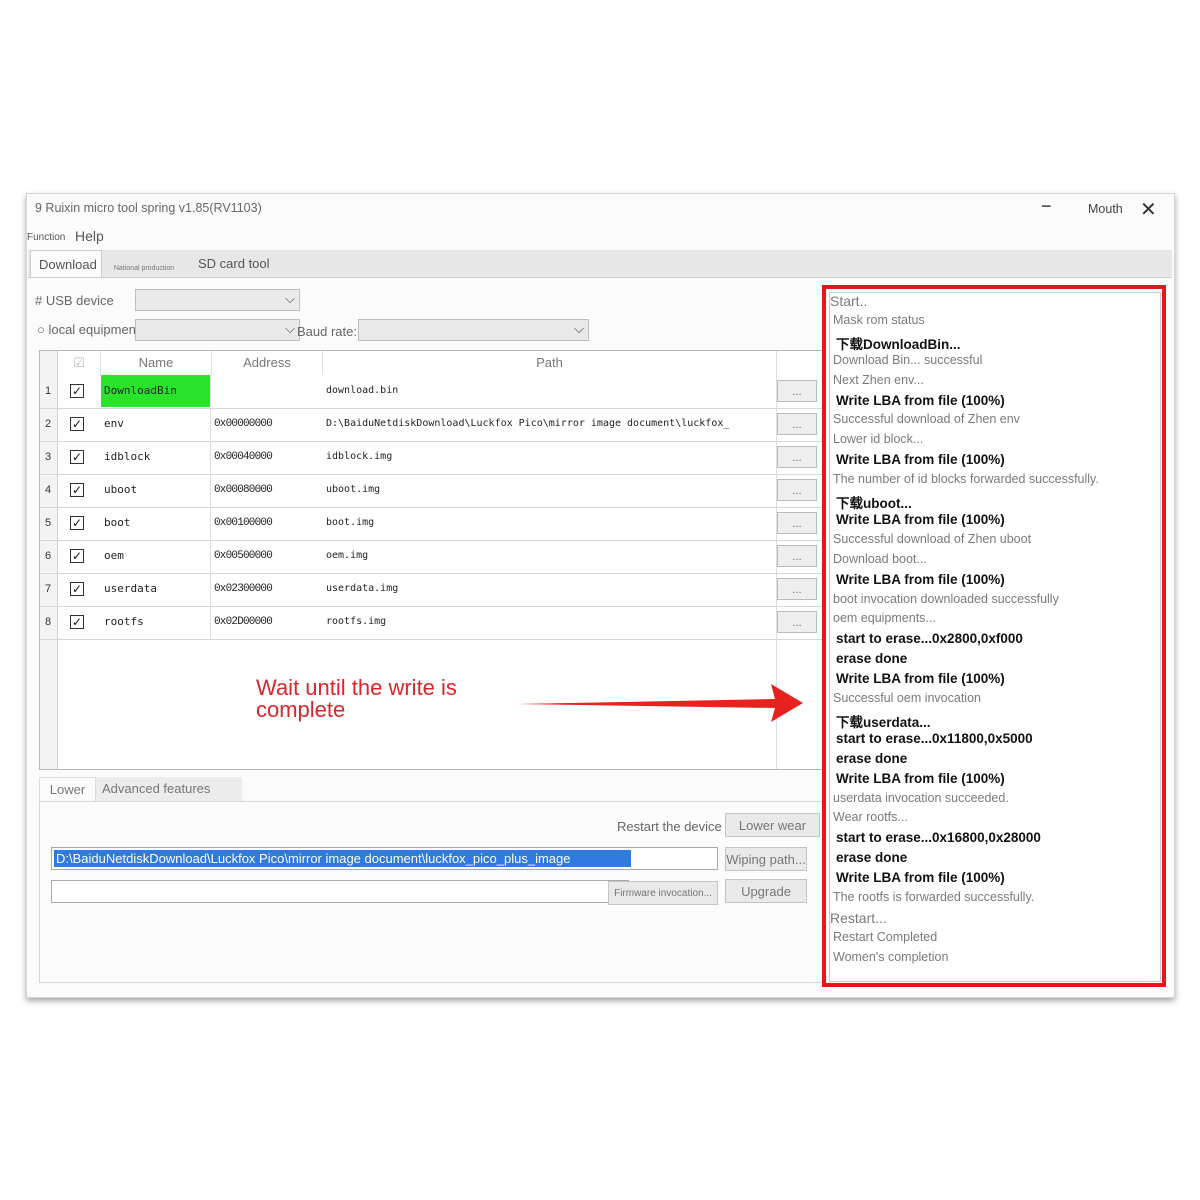 The image size is (1200, 1200). What do you see at coordinates (772, 825) in the screenshot?
I see `lower-wear-button: Lower wear` at bounding box center [772, 825].